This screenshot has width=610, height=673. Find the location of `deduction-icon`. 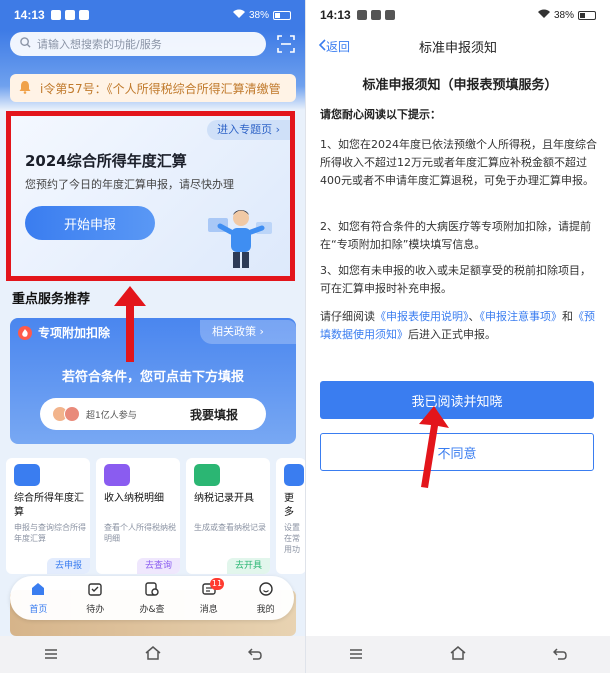

deduction-icon is located at coordinates (25, 332).